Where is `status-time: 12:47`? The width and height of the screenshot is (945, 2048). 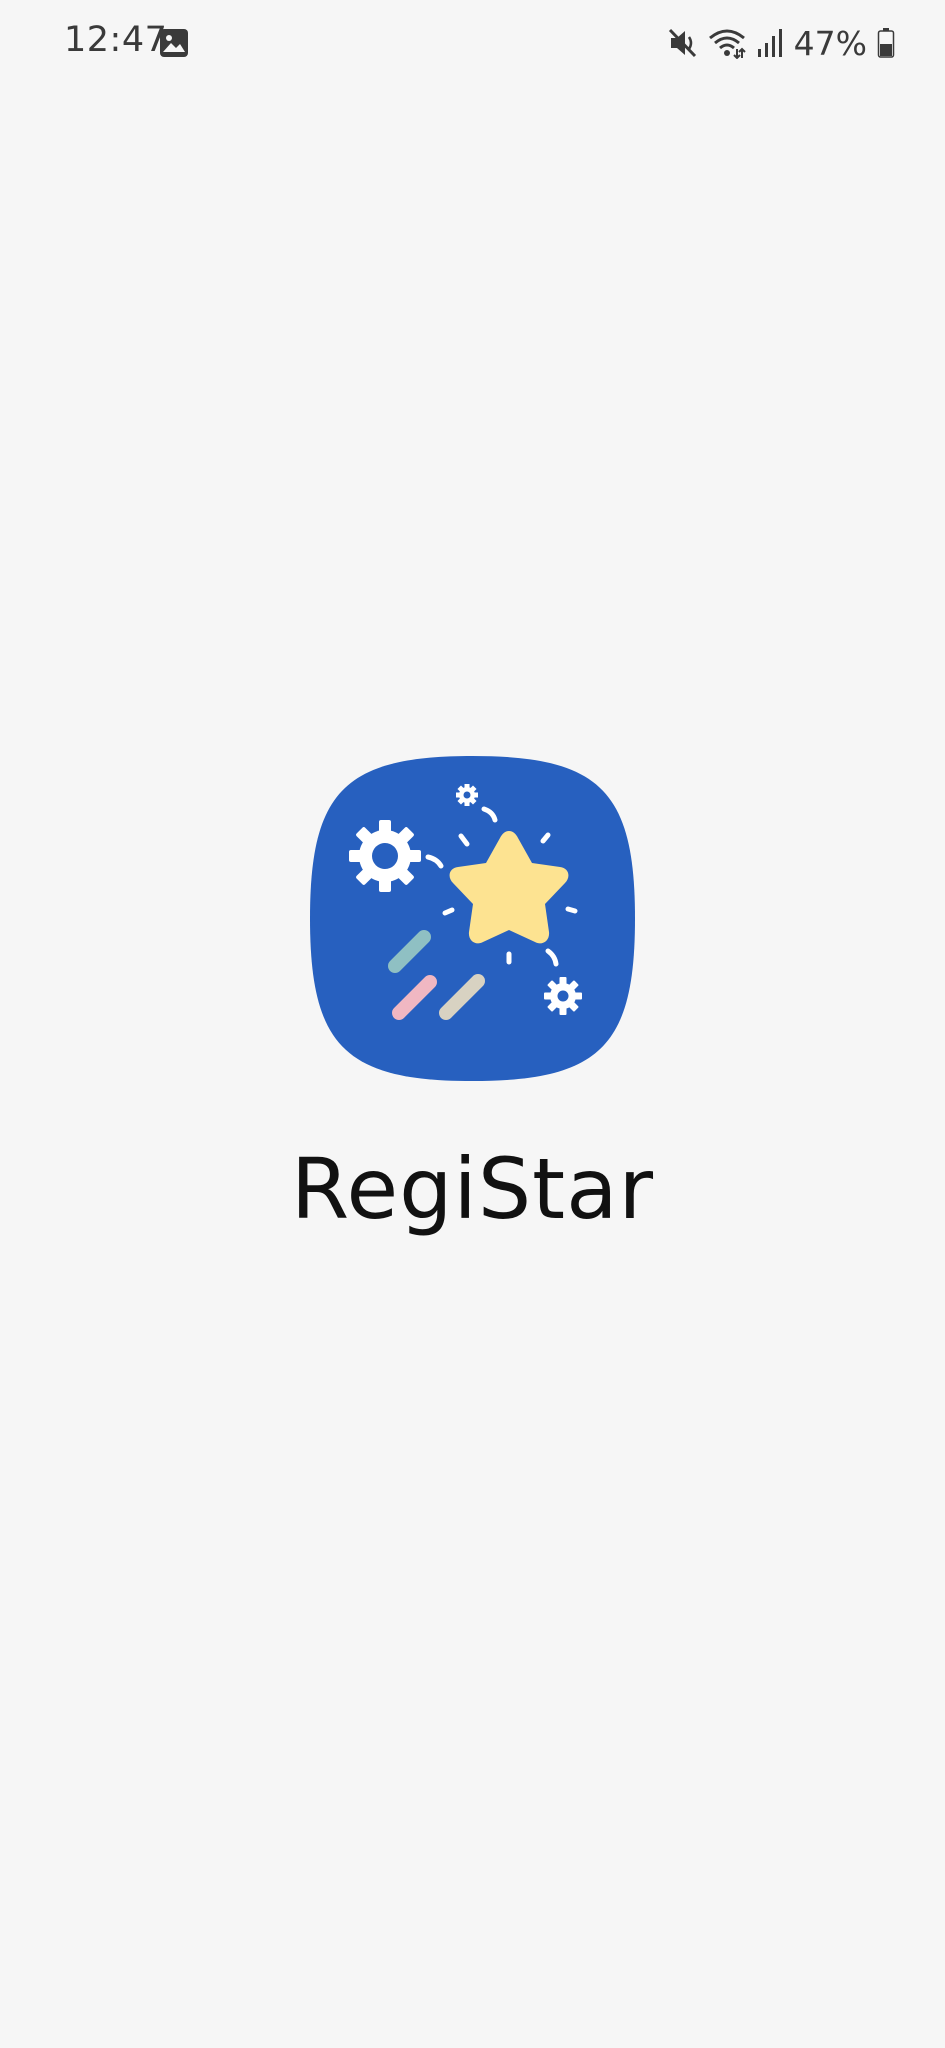 status-time: 12:47 is located at coordinates (116, 40).